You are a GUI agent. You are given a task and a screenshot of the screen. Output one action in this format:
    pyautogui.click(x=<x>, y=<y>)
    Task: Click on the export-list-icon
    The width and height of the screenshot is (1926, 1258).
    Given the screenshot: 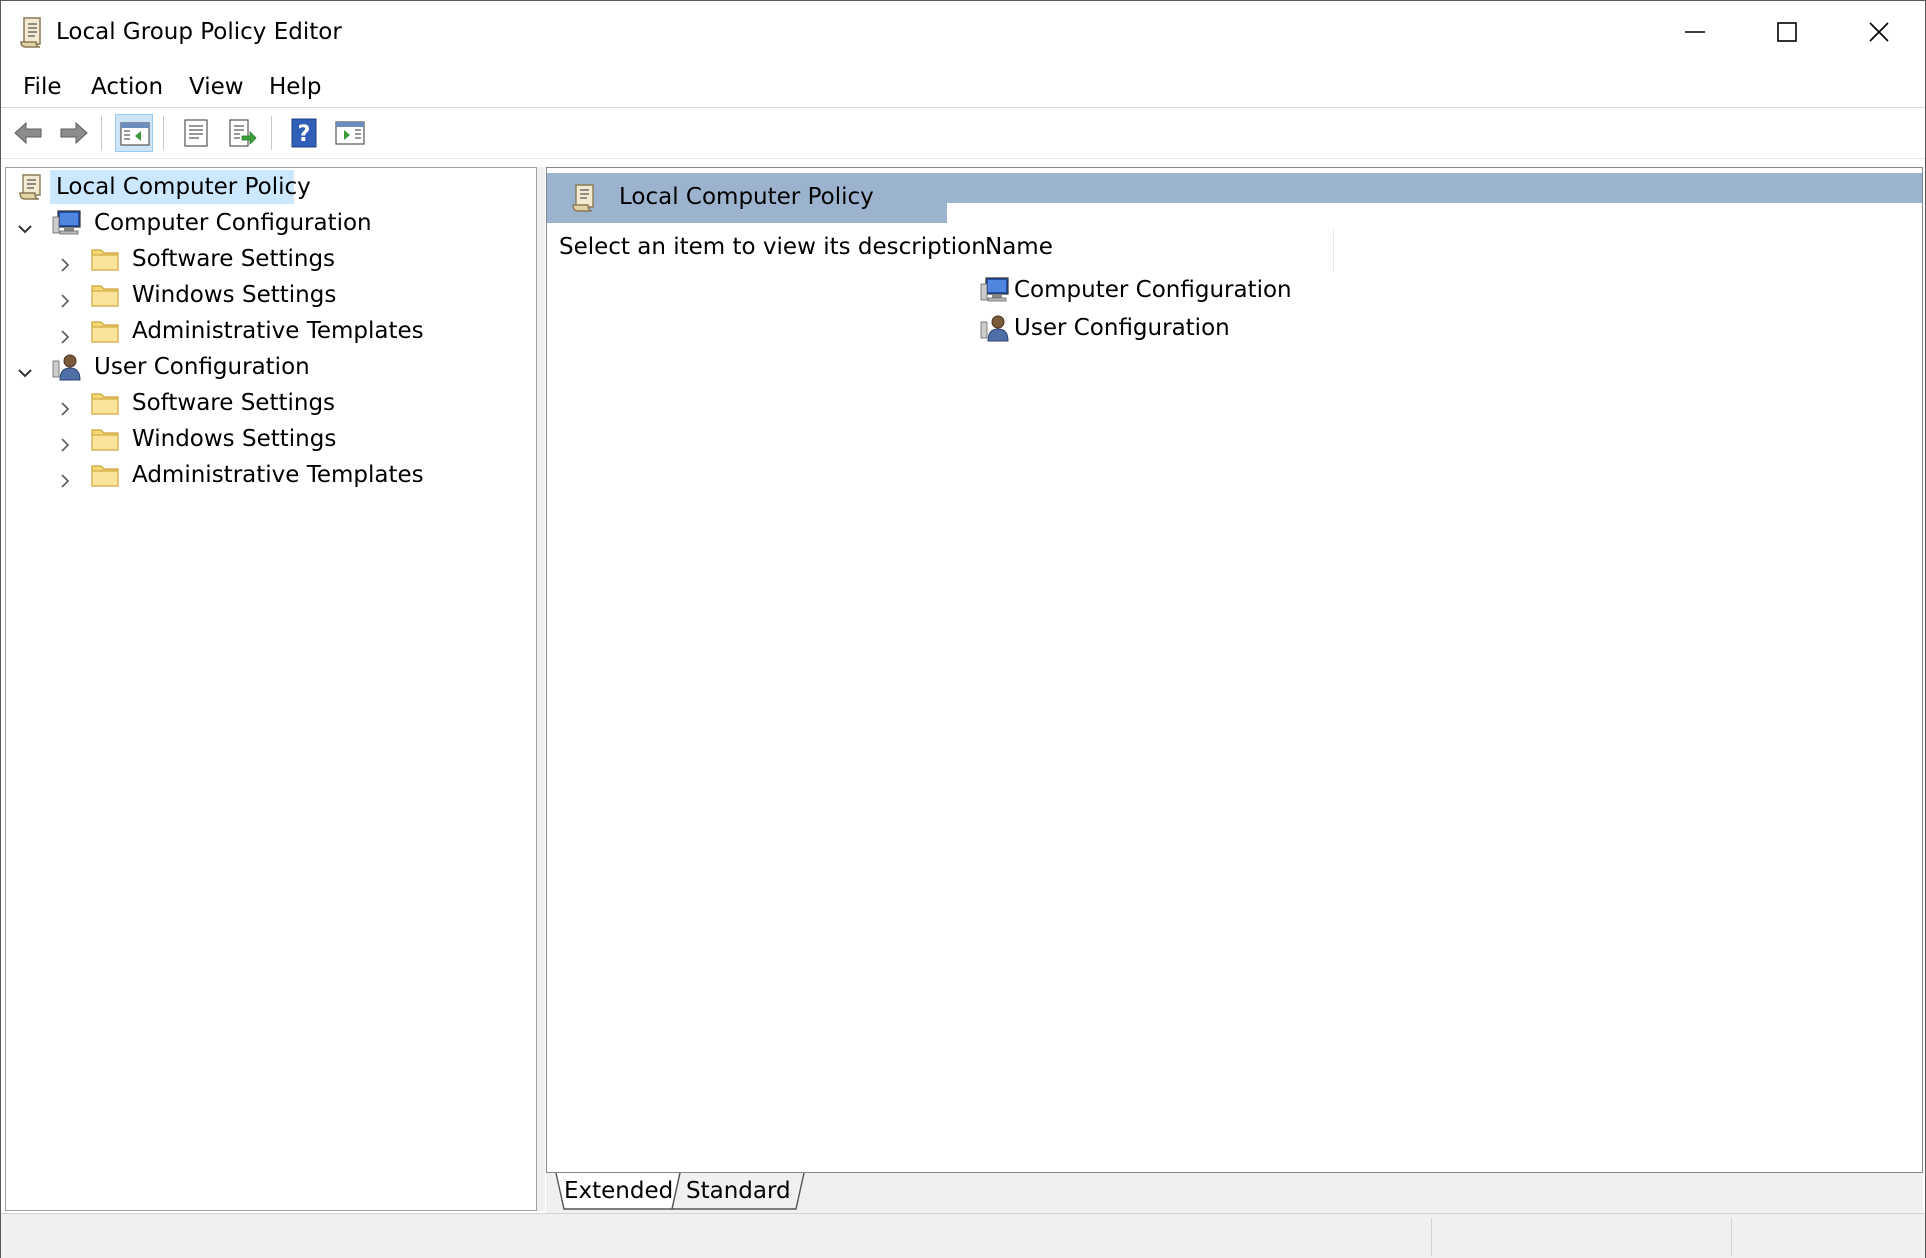 What is the action you would take?
    pyautogui.click(x=243, y=133)
    